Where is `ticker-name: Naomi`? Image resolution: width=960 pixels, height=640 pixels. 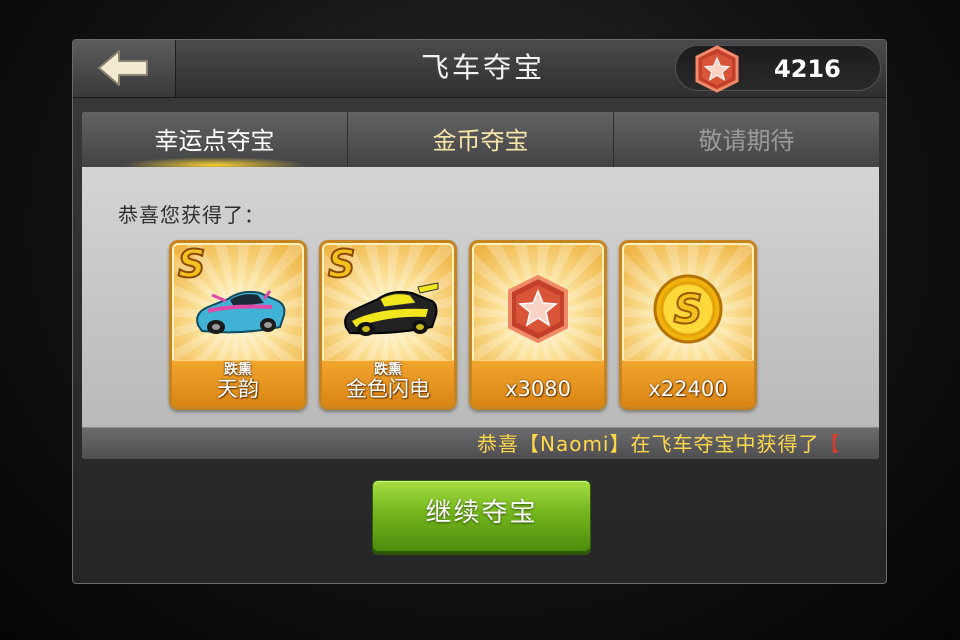 ticker-name: Naomi is located at coordinates (575, 444).